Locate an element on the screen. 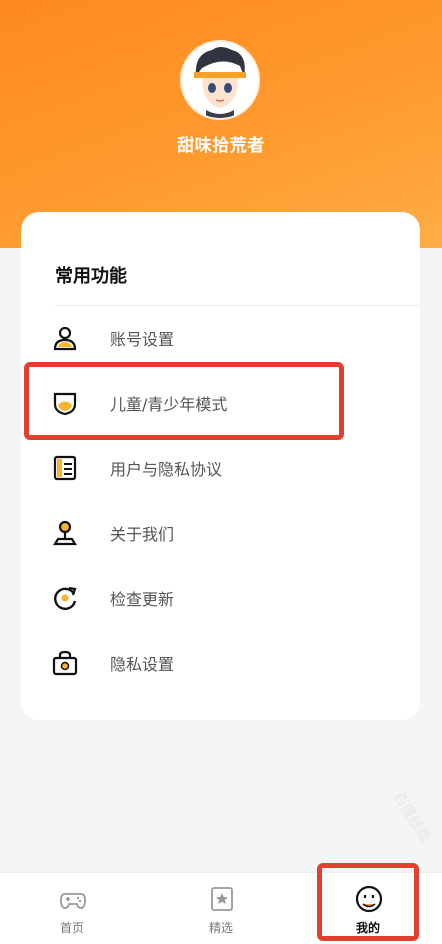  avatar is located at coordinates (220, 80).